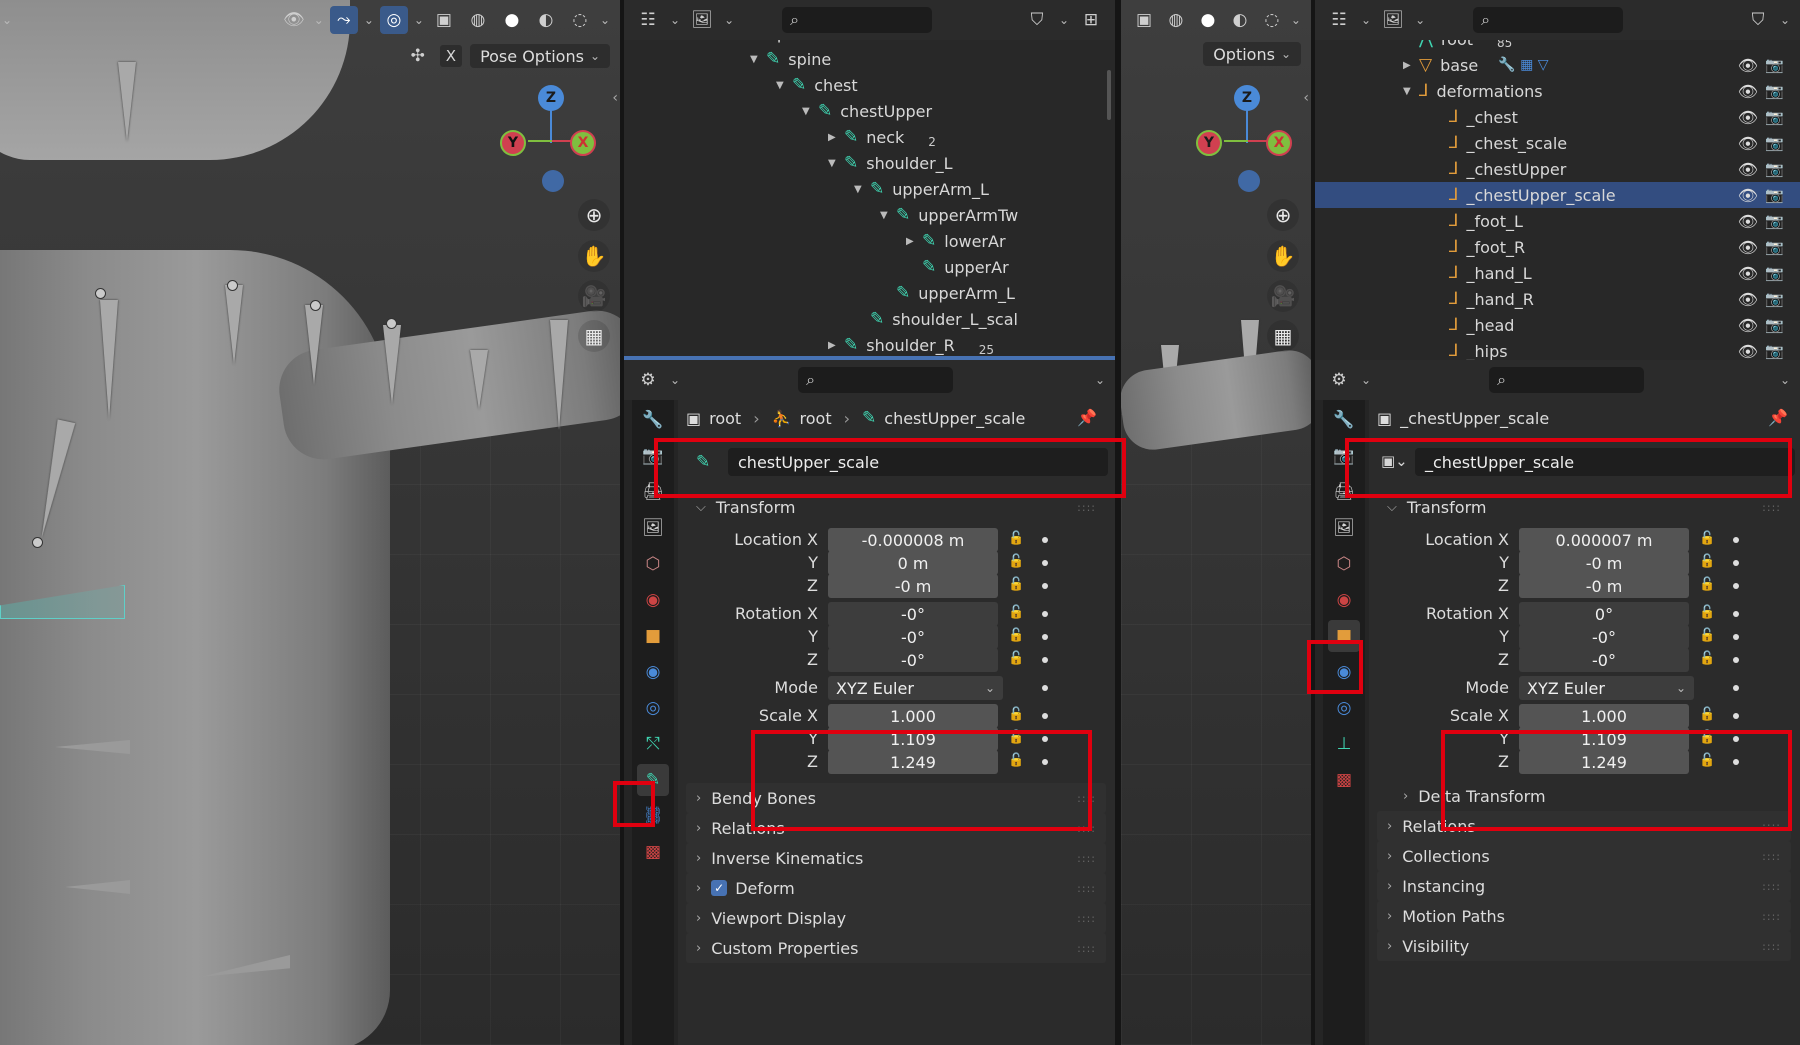 The image size is (1800, 1045). What do you see at coordinates (653, 456) in the screenshot?
I see `render-tab-icon: 📷` at bounding box center [653, 456].